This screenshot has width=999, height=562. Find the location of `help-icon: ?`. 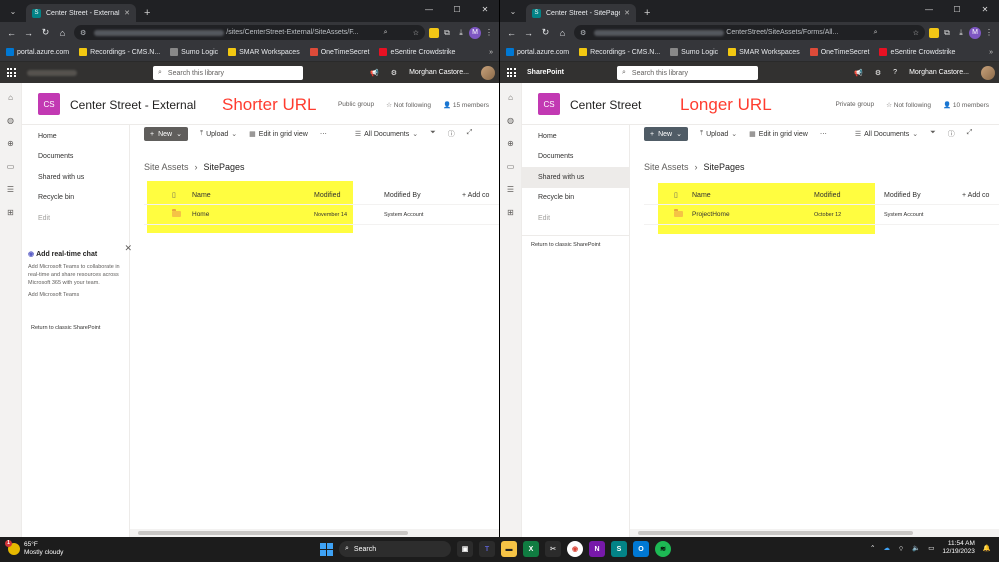

help-icon: ? is located at coordinates (895, 72).